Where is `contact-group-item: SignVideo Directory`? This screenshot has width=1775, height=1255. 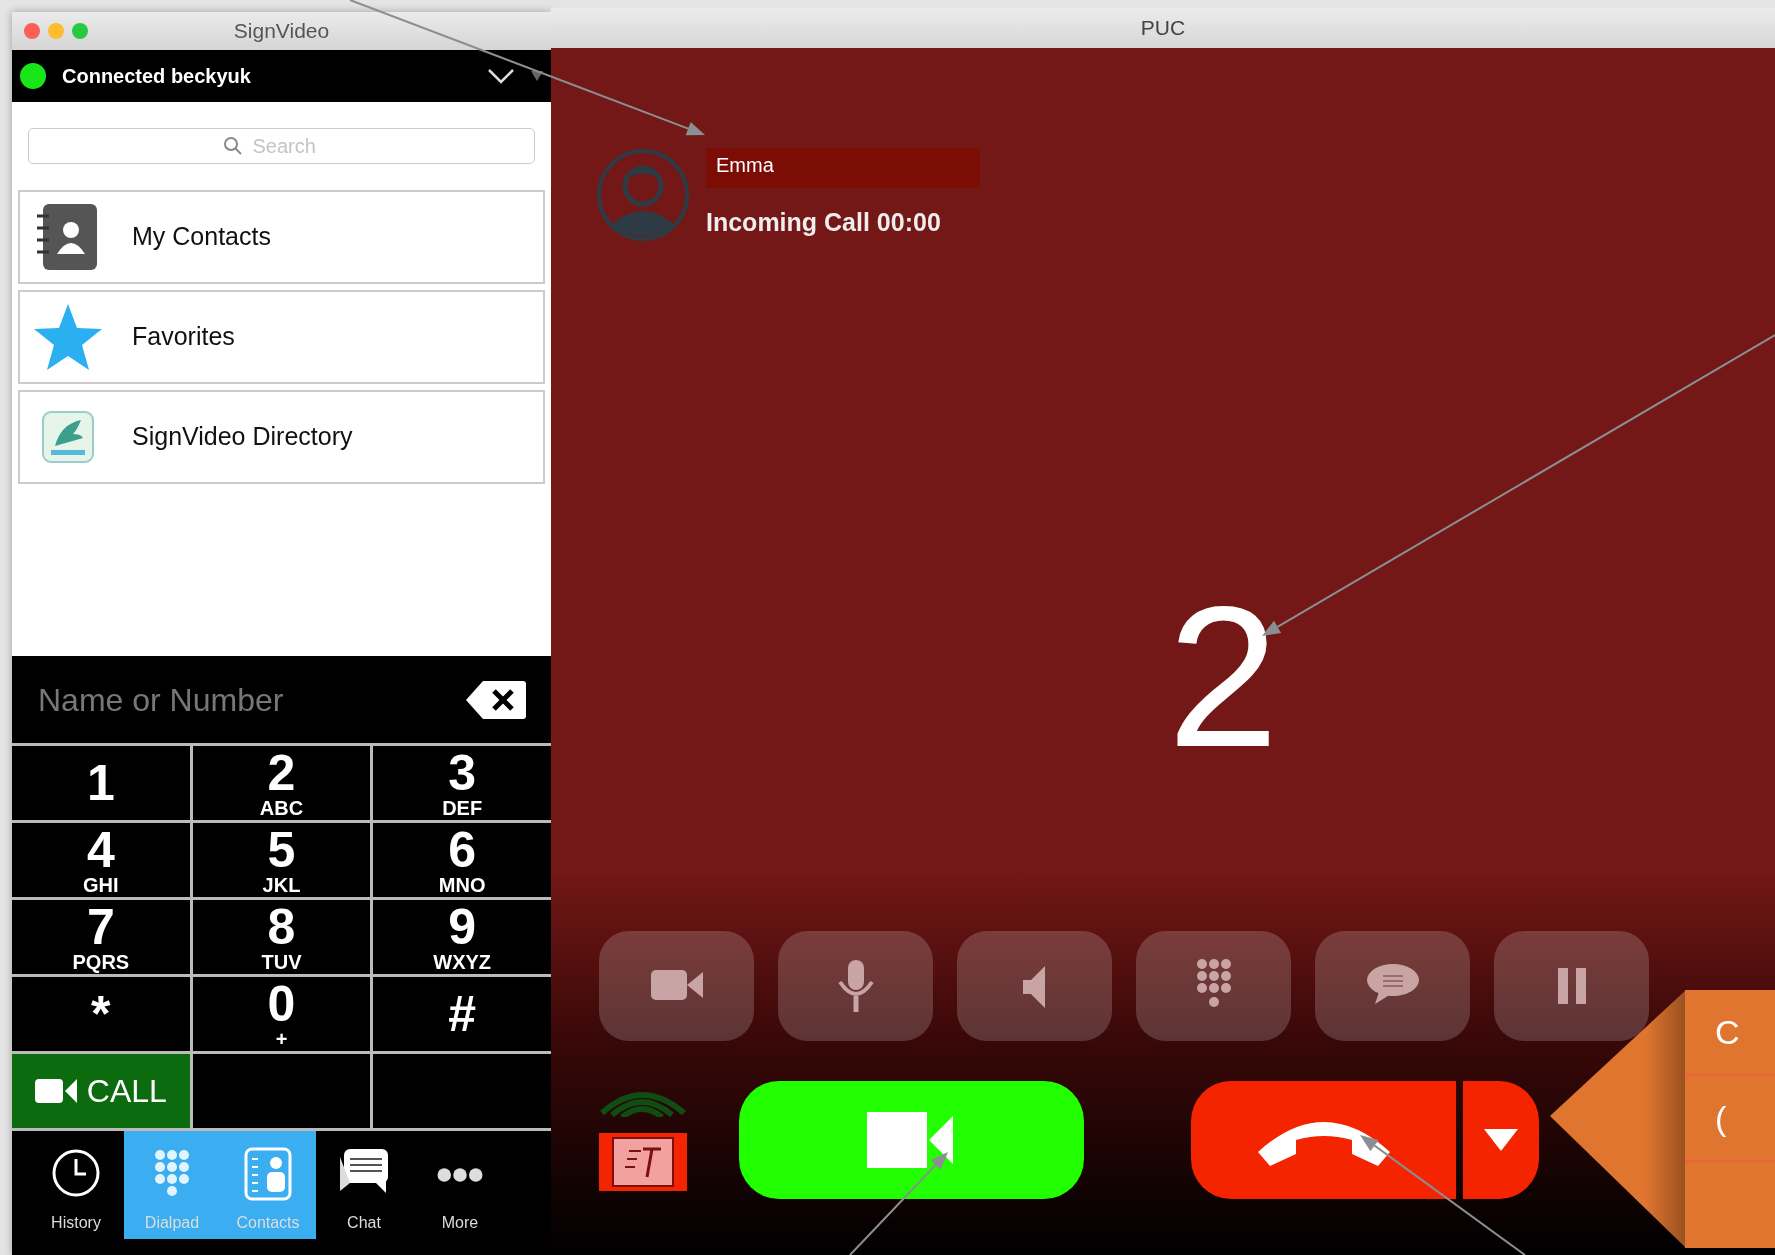
contact-group-item: SignVideo Directory is located at coordinates (281, 437).